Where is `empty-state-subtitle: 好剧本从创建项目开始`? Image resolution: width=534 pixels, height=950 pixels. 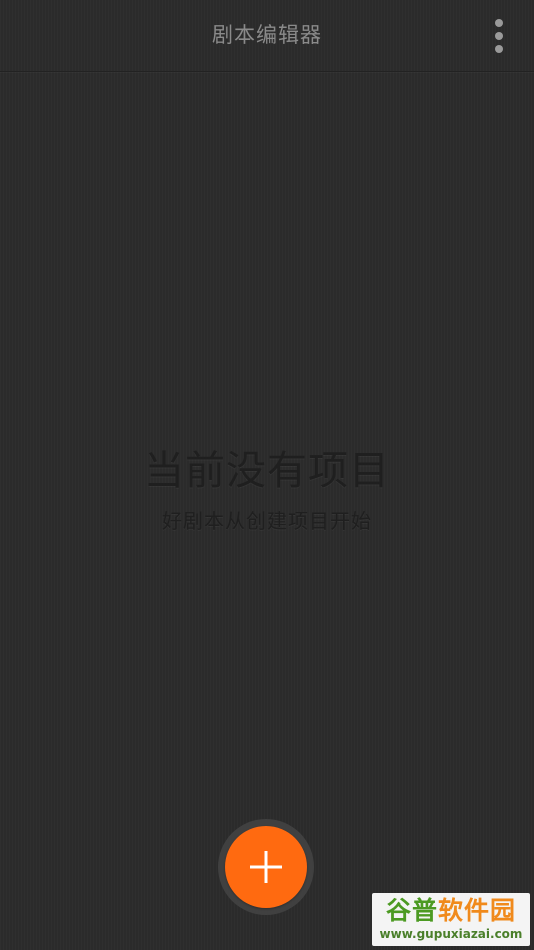 empty-state-subtitle: 好剧本从创建项目开始 is located at coordinates (267, 521).